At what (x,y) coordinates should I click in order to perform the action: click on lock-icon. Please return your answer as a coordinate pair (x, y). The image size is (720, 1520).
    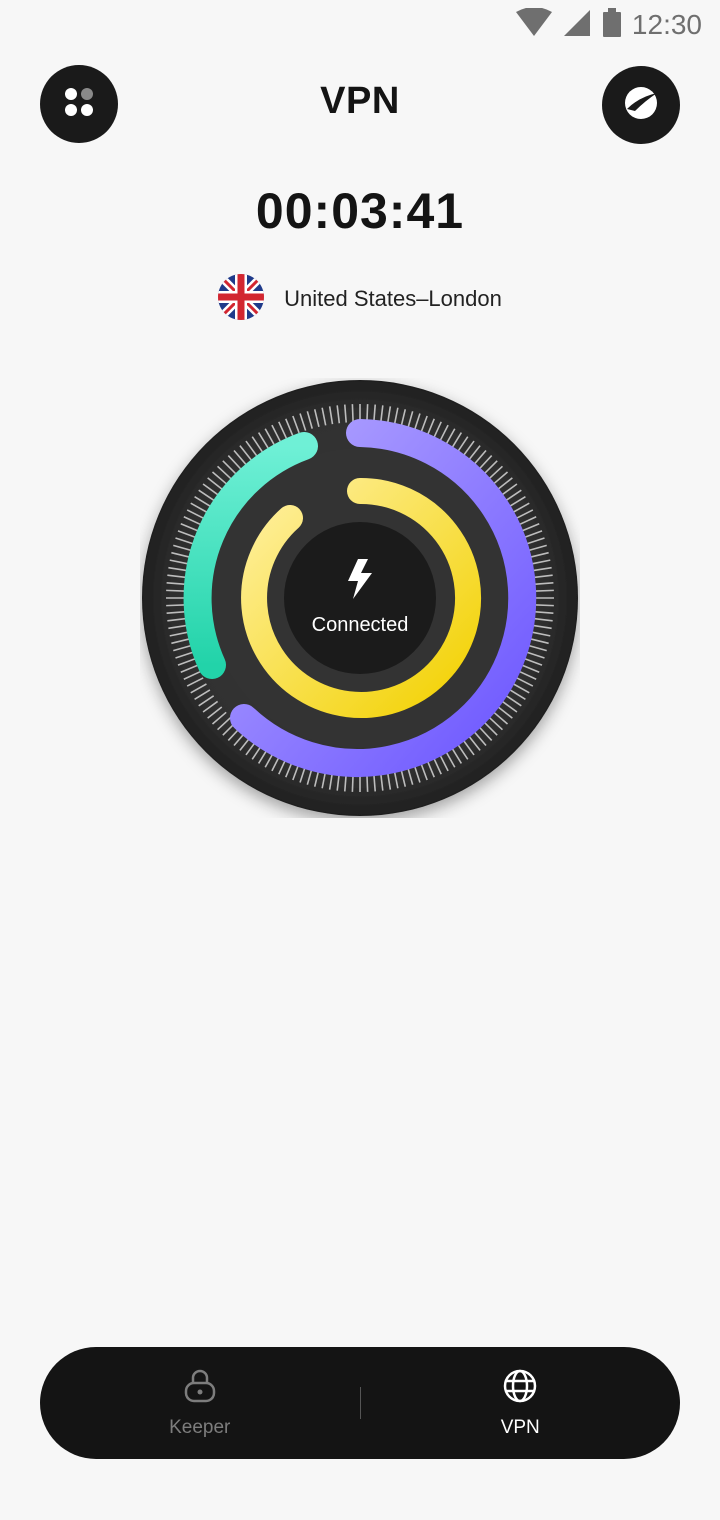
    Looking at the image, I should click on (200, 1388).